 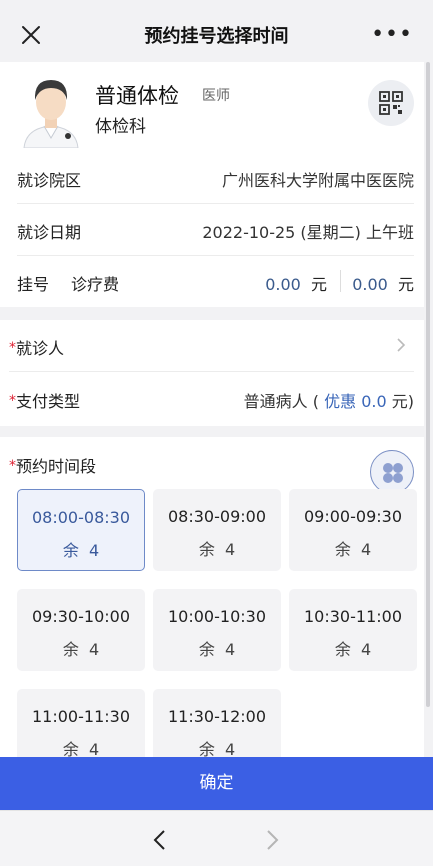 I want to click on chevron-right-icon, so click(x=401, y=345).